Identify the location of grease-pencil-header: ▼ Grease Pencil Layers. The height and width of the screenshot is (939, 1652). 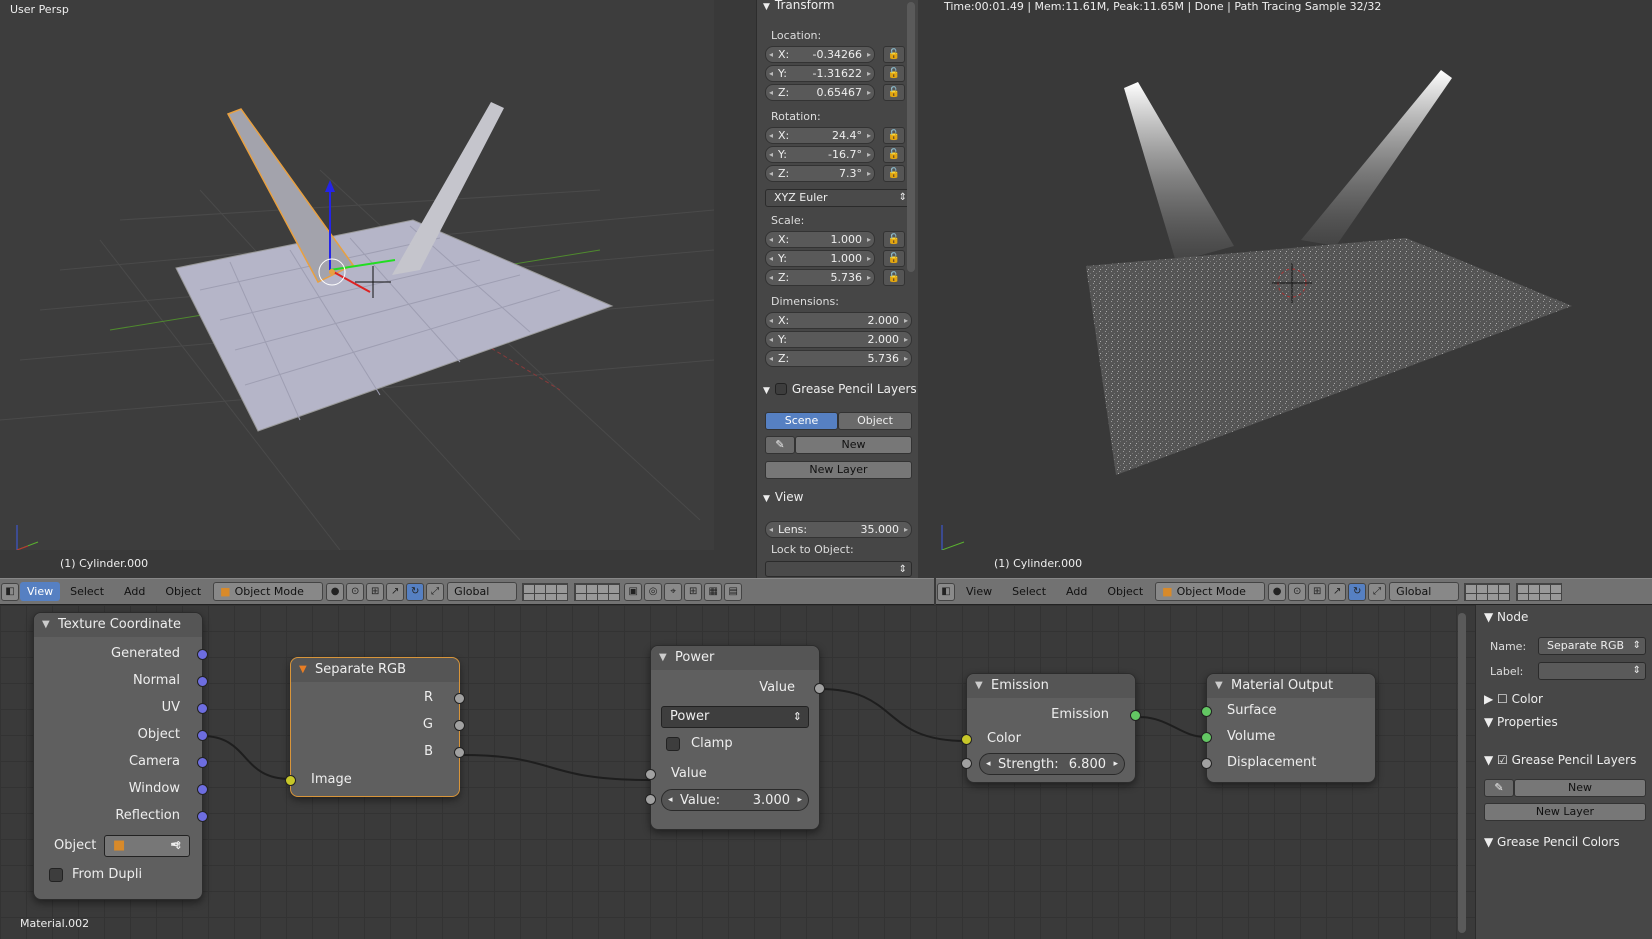
(840, 389).